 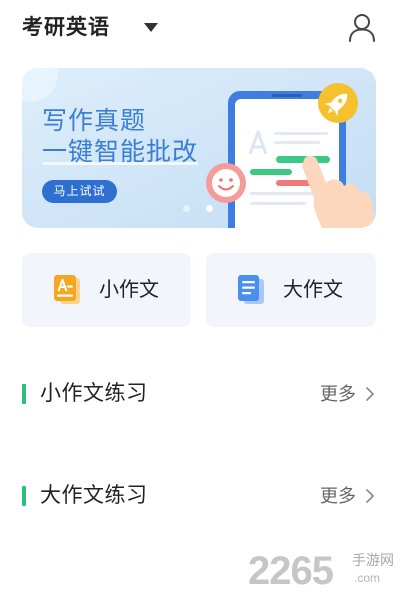 I want to click on banner-subheadline: 一键智能批改, so click(x=120, y=152).